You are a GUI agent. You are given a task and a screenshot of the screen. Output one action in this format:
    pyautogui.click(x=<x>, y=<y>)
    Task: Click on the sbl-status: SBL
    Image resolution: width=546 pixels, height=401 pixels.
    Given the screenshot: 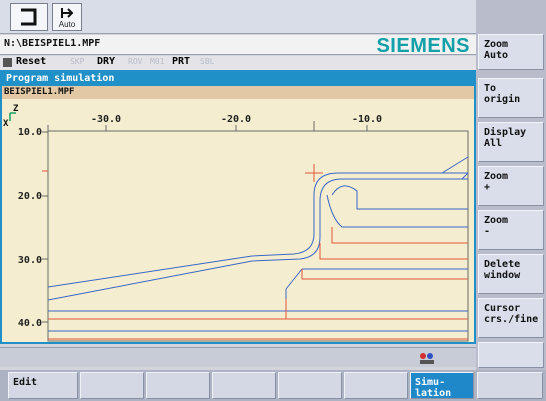 What is the action you would take?
    pyautogui.click(x=207, y=61)
    